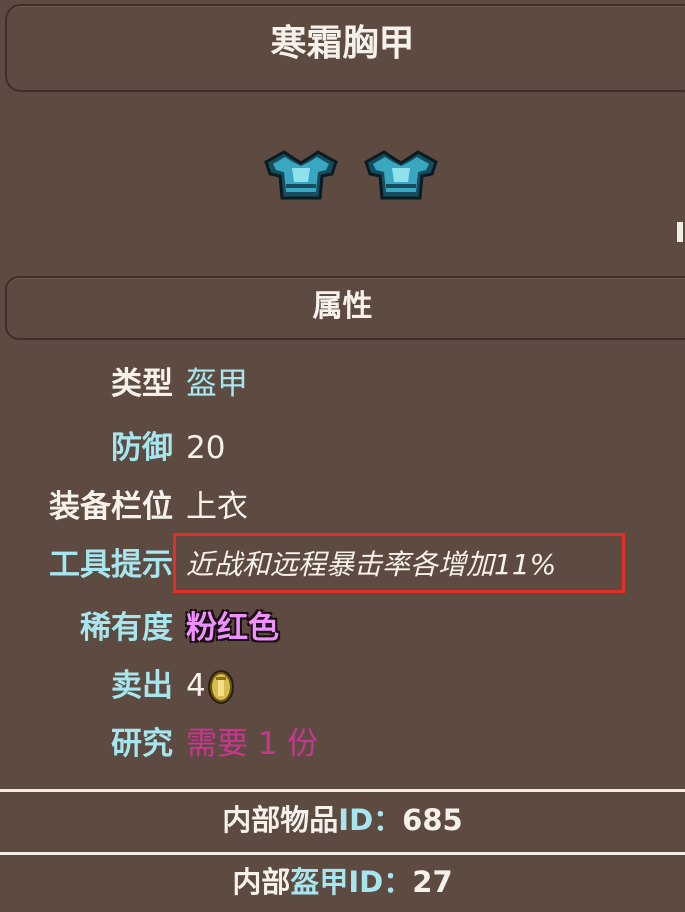 Image resolution: width=685 pixels, height=912 pixels. I want to click on item-icons-row, so click(353, 178).